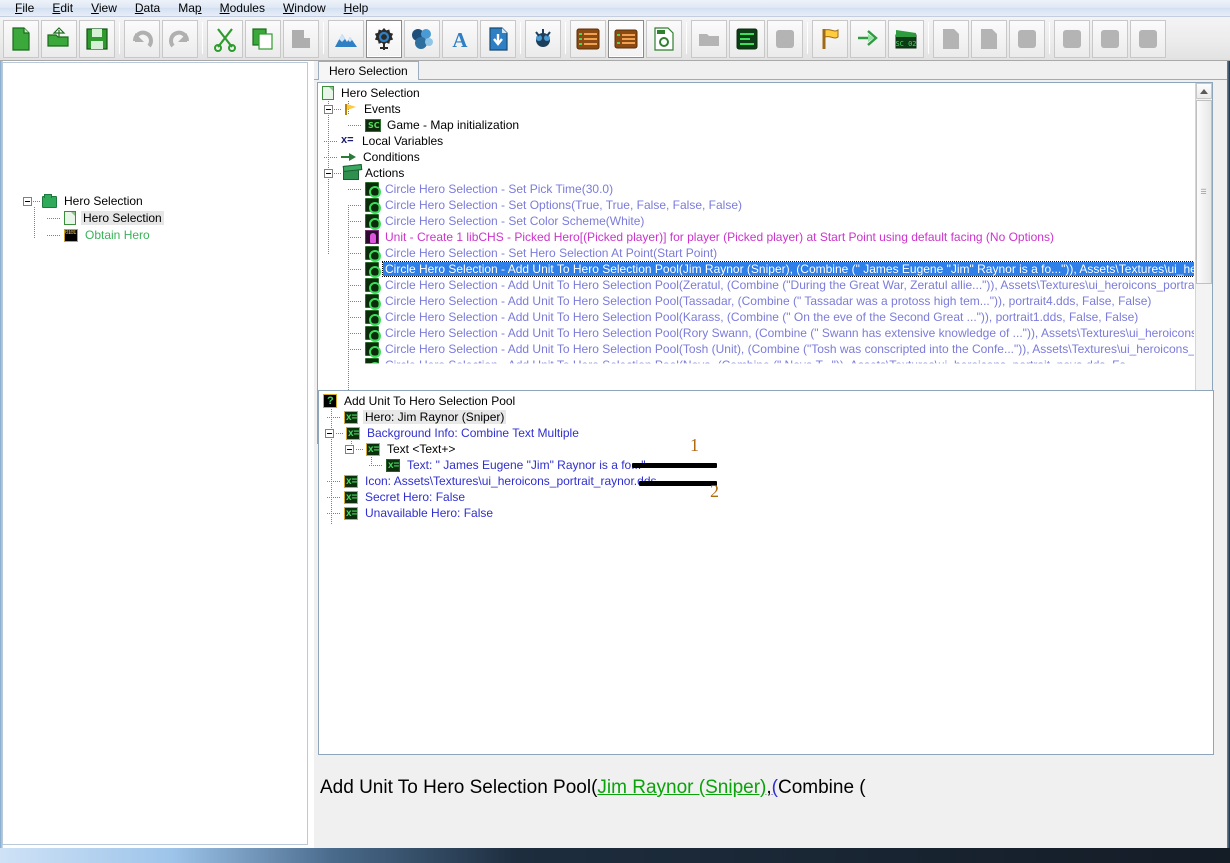  Describe the element at coordinates (84, 201) in the screenshot. I see `sidebar-root-hero-selection: Hero Selection` at that location.